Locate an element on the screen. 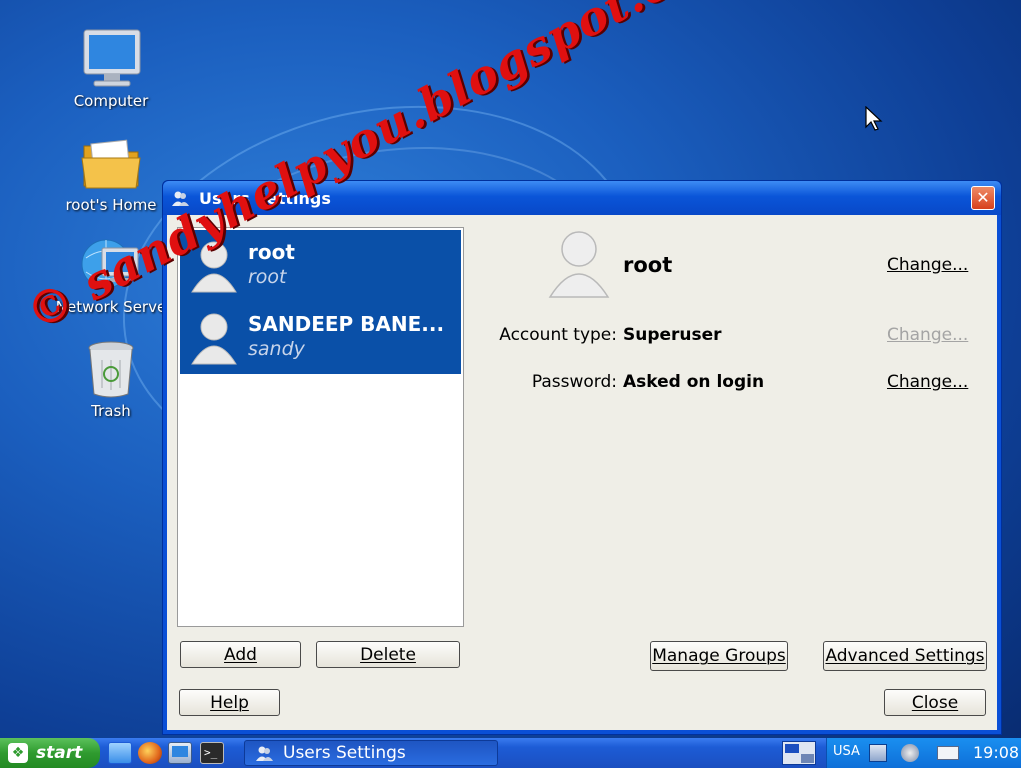 Image resolution: width=1021 pixels, height=768 pixels. manage-groups-button: Manage Groups is located at coordinates (719, 656).